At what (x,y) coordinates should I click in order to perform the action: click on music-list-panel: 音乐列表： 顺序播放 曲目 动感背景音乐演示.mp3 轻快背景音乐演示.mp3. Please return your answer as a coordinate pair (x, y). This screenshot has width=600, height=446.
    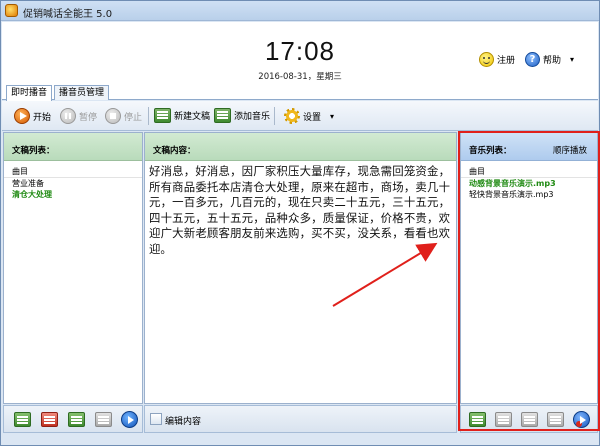
    Looking at the image, I should click on (529, 268).